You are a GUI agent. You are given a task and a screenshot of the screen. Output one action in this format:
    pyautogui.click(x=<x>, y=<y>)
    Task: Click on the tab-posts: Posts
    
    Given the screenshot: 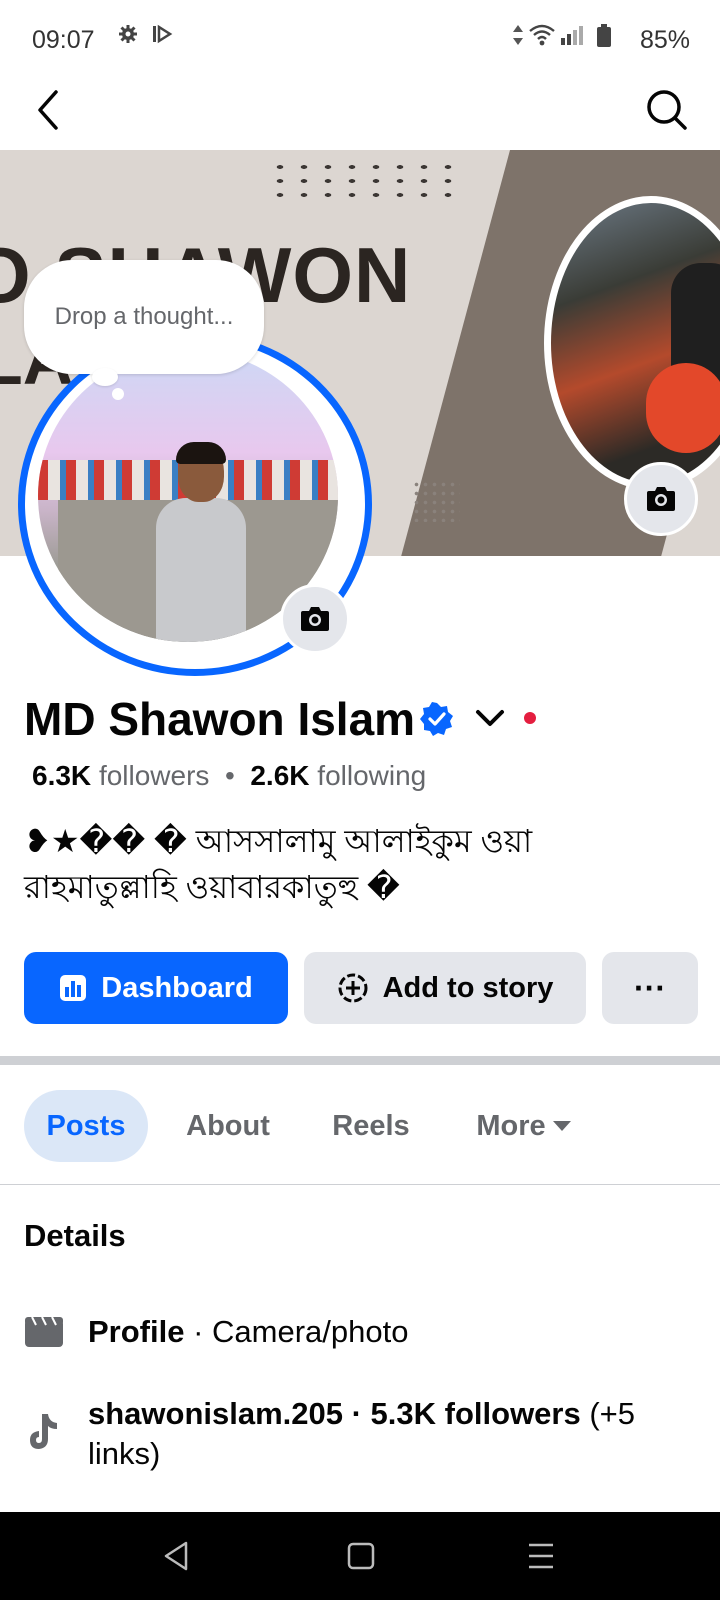 What is the action you would take?
    pyautogui.click(x=86, y=1126)
    